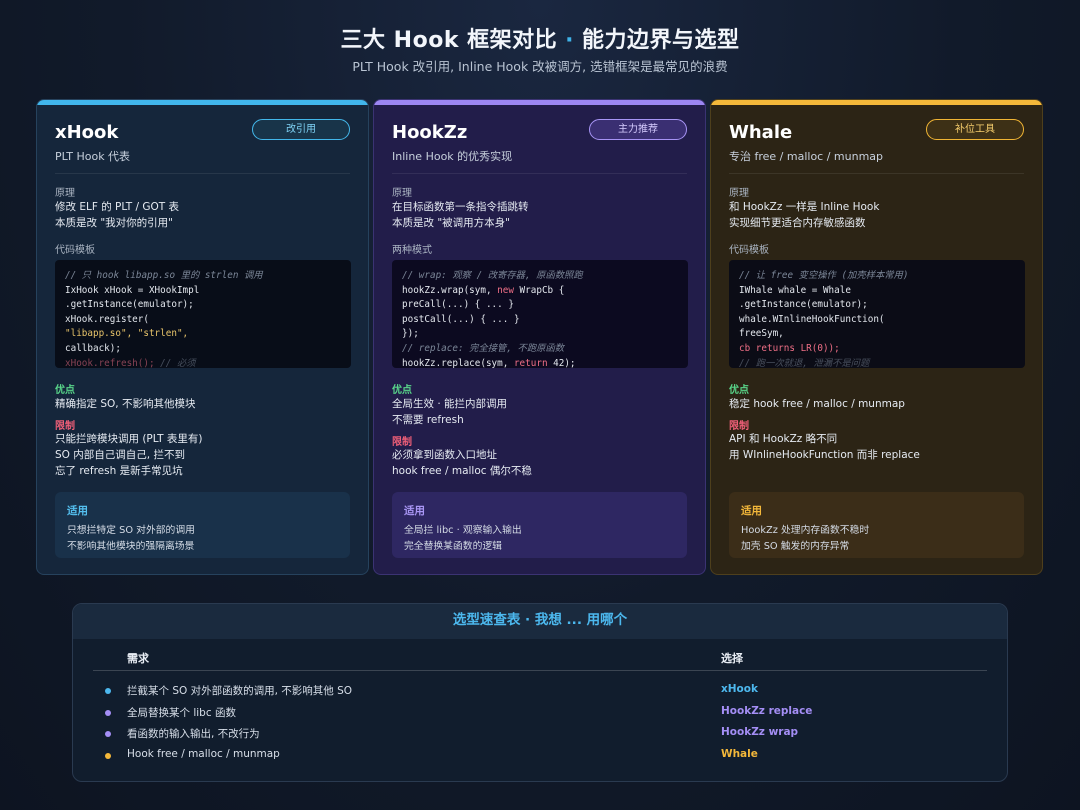 This screenshot has height=810, width=1080. Describe the element at coordinates (975, 129) in the screenshot. I see `card-badge: 补位工具` at that location.